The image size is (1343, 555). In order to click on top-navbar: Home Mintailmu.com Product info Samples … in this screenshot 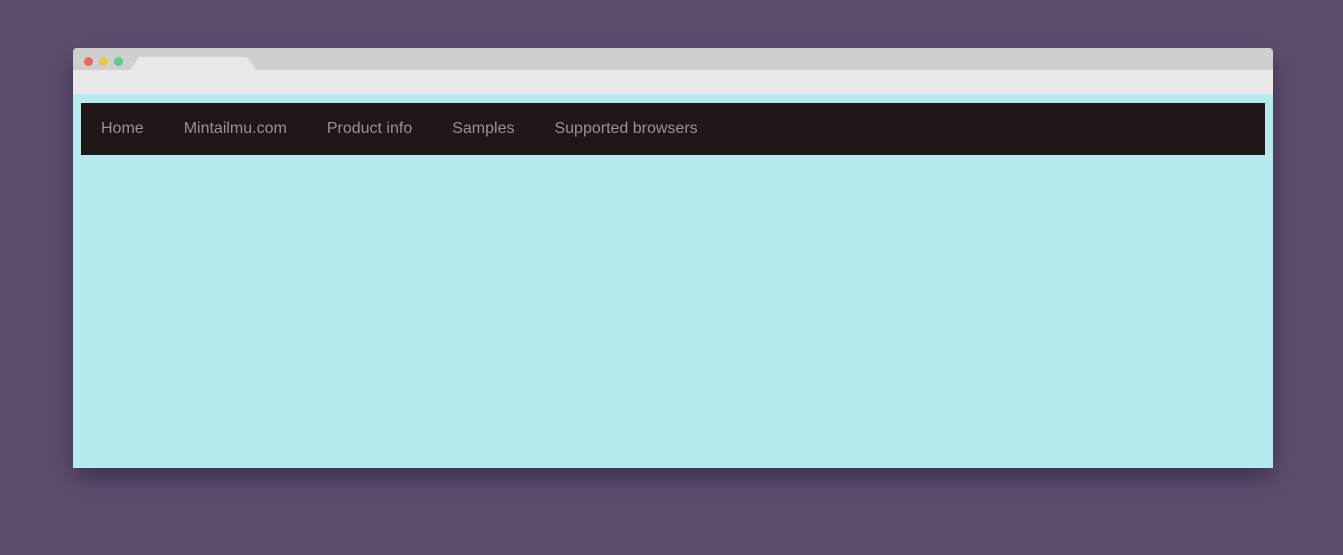, I will do `click(673, 129)`.